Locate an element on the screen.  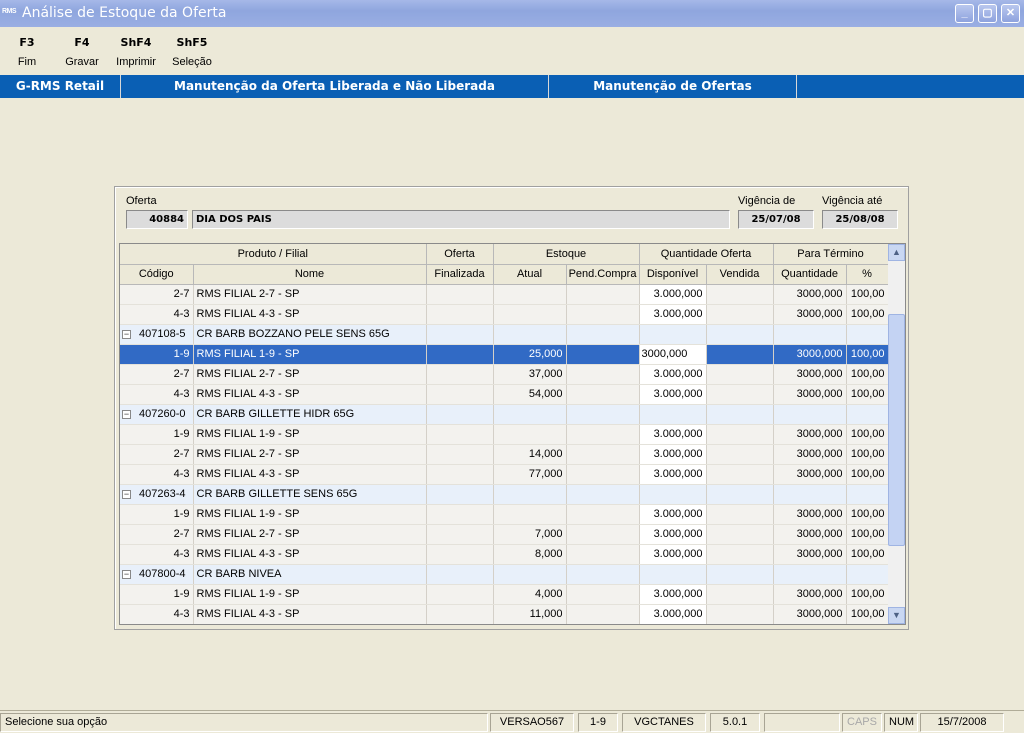
group-code-cell: −407260-0 is located at coordinates (157, 414).